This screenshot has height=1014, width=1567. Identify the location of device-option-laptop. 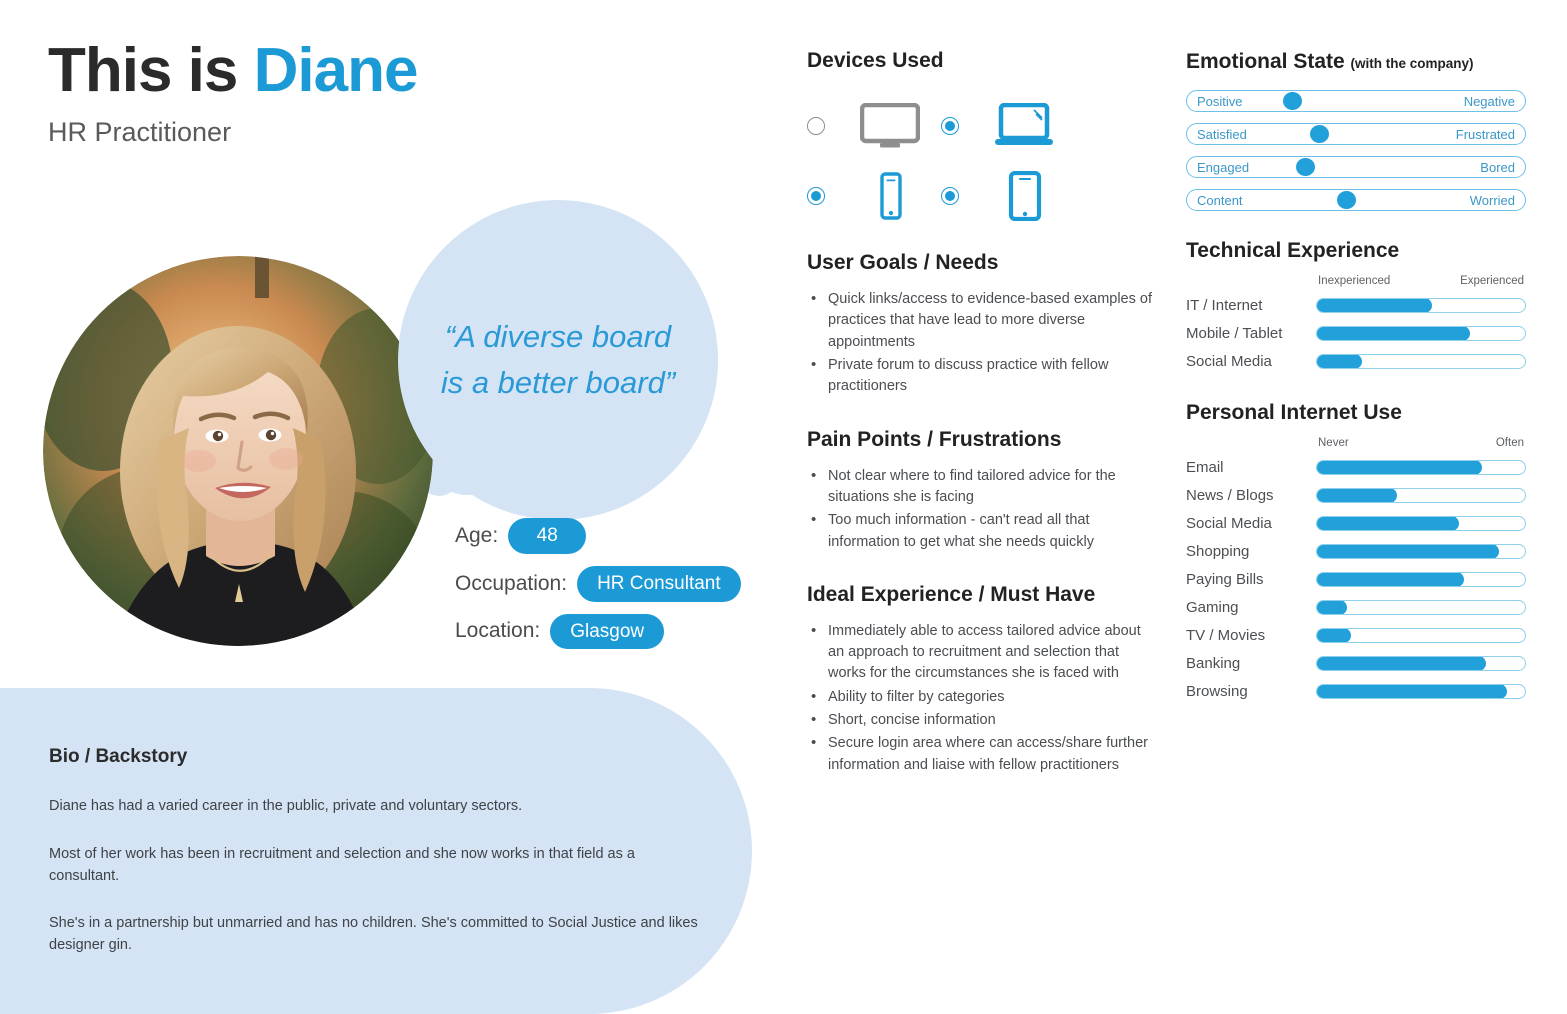
(1008, 126).